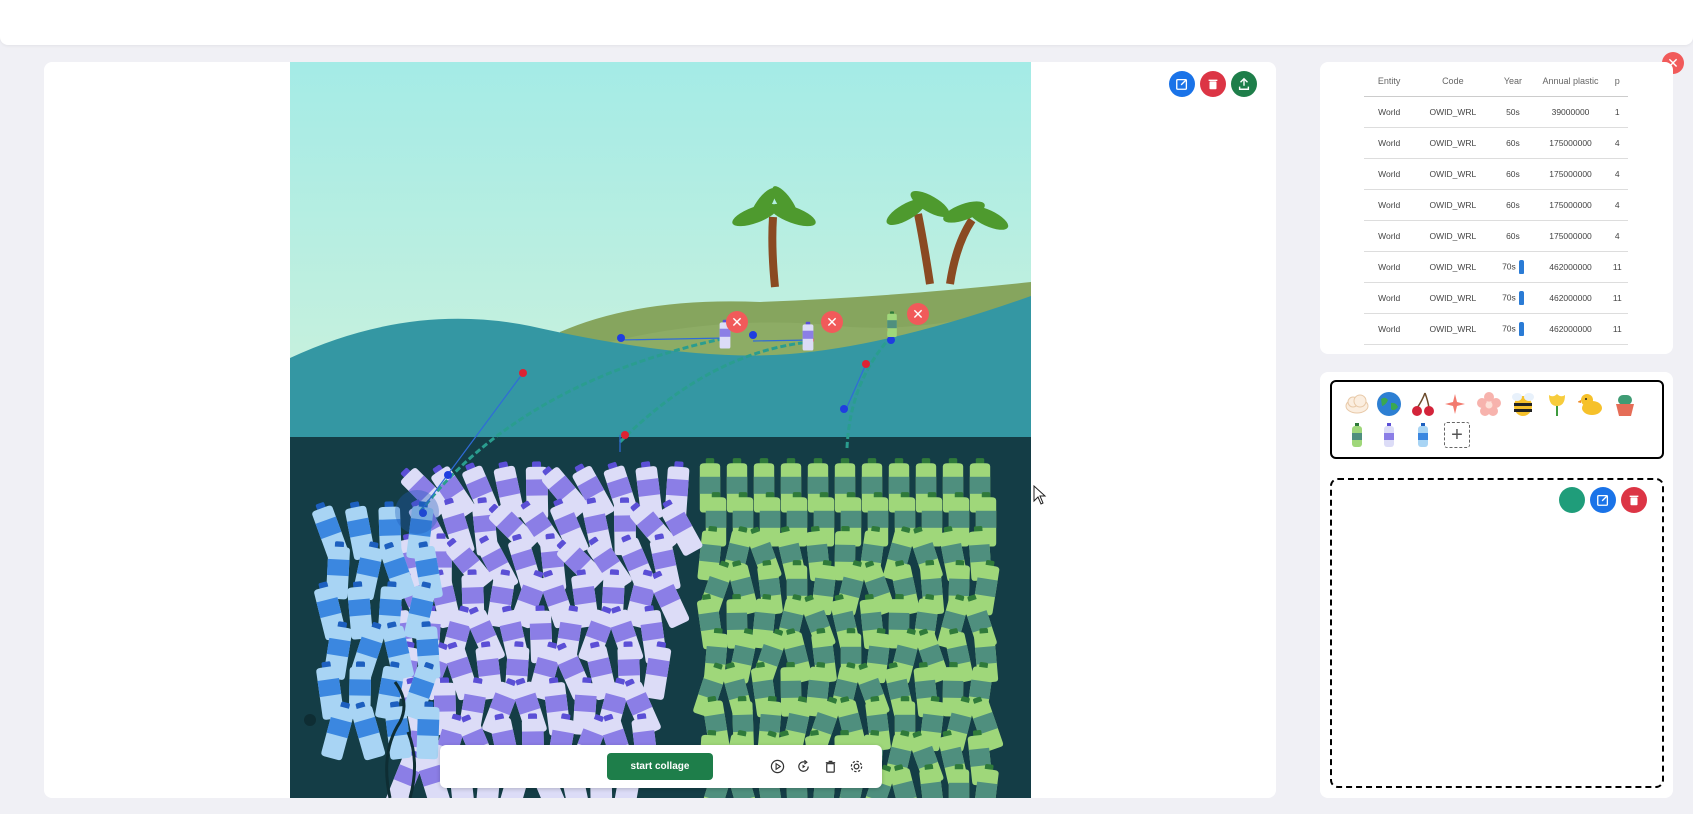  What do you see at coordinates (1570, 112) in the screenshot?
I see `table-cell: 39000000` at bounding box center [1570, 112].